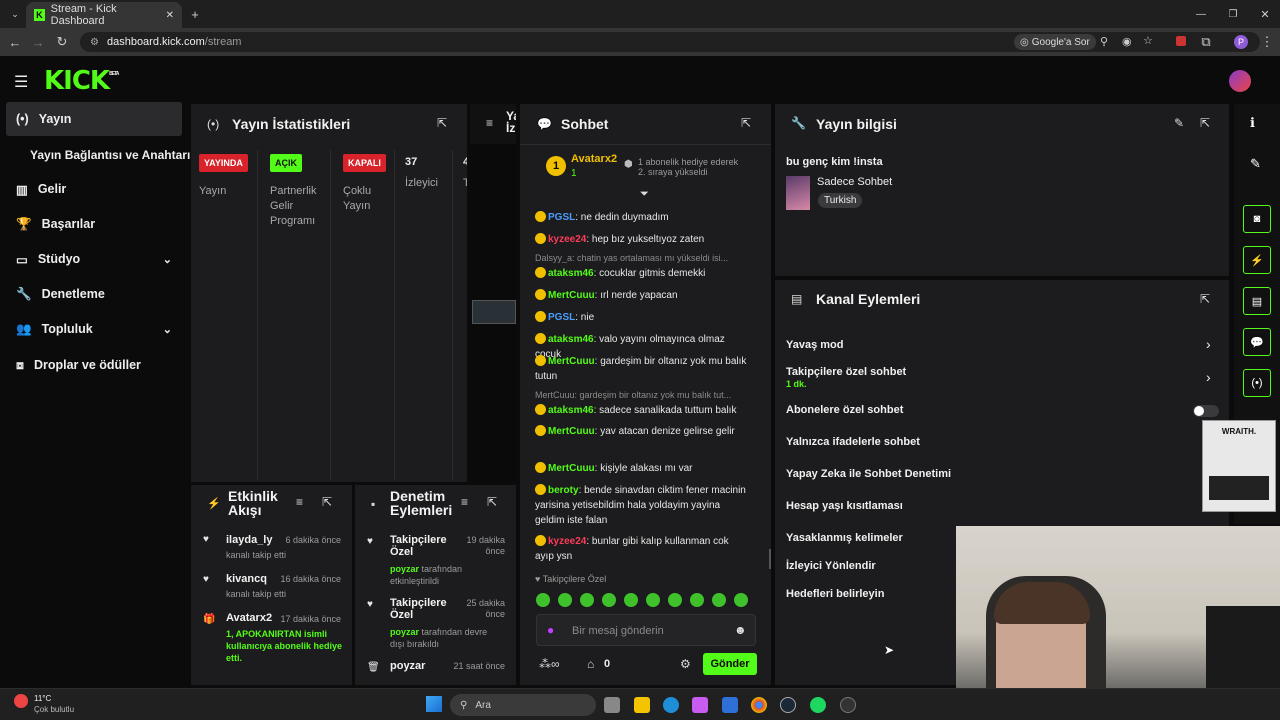 The height and width of the screenshot is (720, 1280). I want to click on zoom-icon: ⚲, so click(1104, 41).